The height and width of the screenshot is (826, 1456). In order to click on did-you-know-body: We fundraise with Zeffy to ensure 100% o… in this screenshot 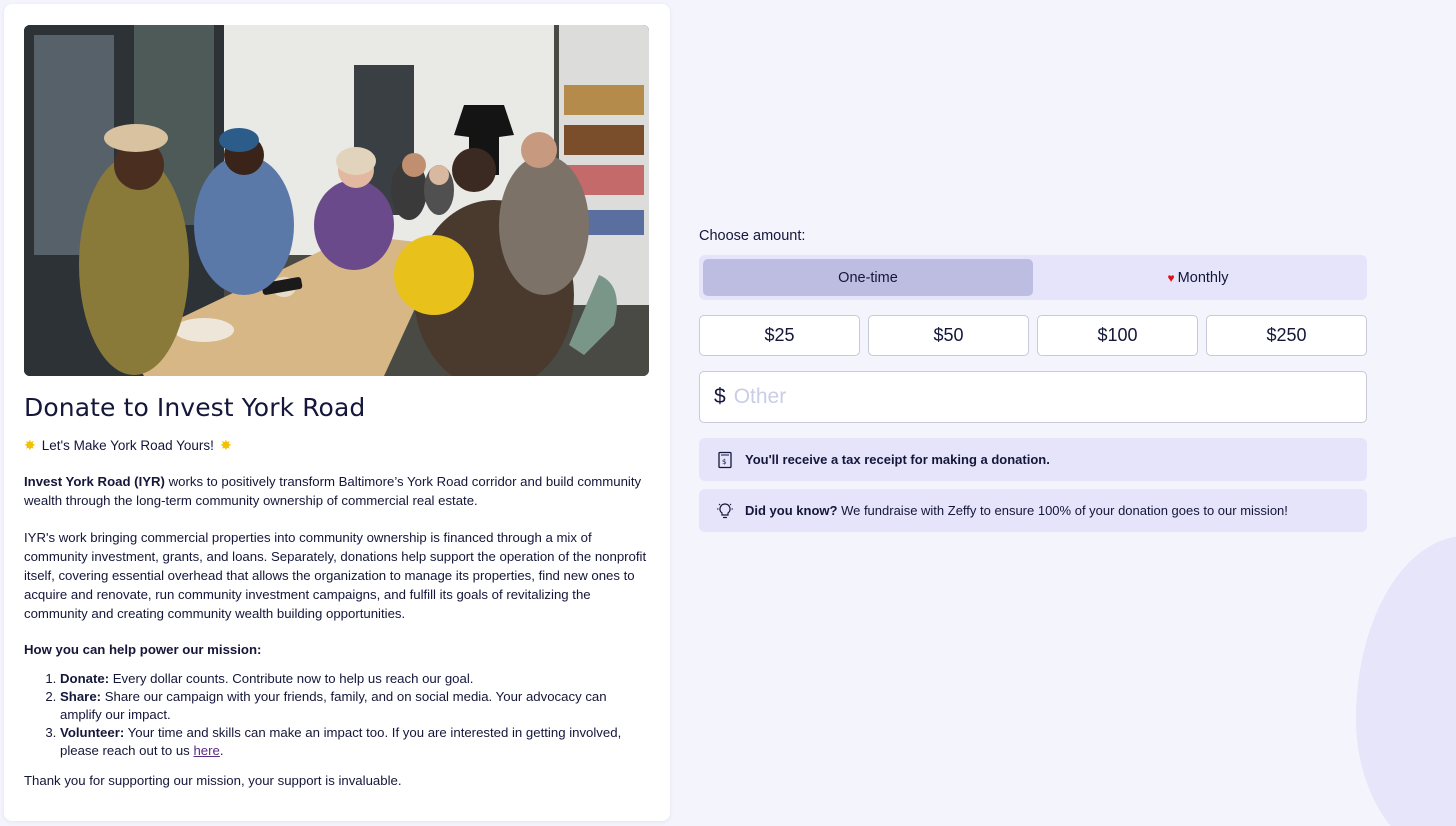, I will do `click(1062, 510)`.